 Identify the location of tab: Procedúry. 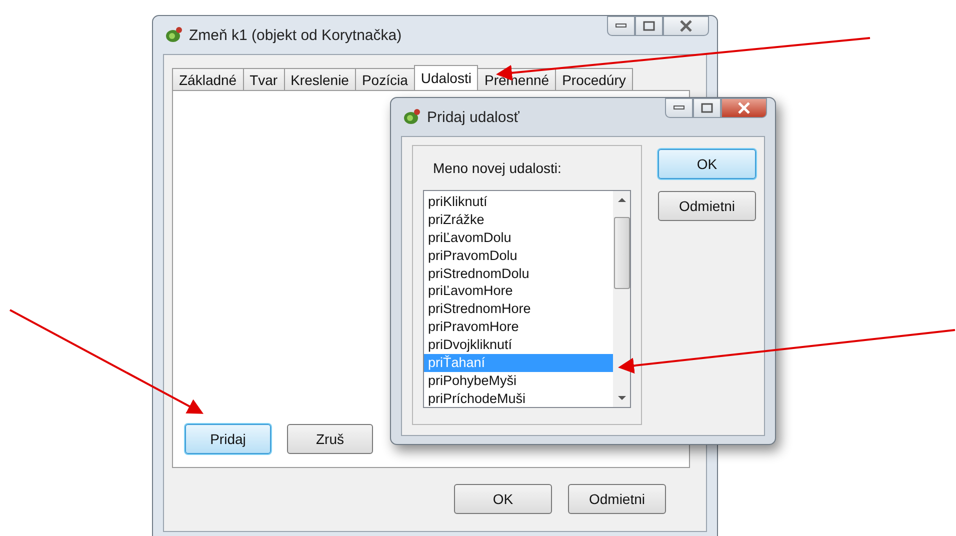
(594, 79).